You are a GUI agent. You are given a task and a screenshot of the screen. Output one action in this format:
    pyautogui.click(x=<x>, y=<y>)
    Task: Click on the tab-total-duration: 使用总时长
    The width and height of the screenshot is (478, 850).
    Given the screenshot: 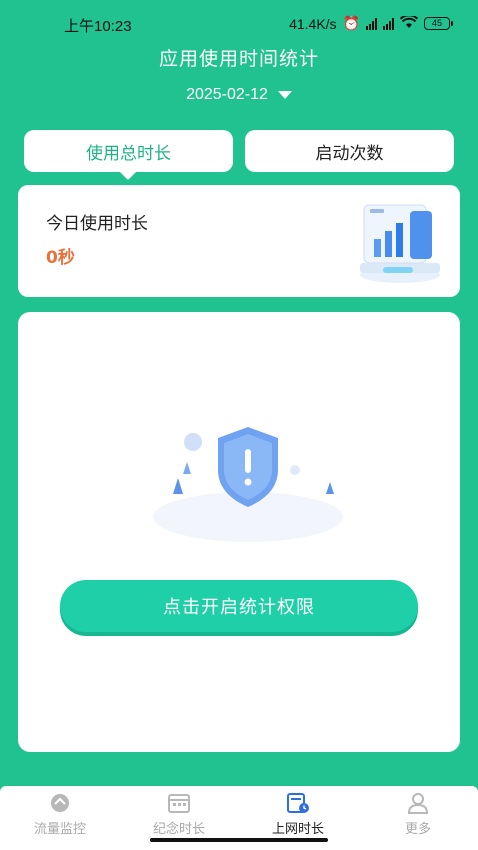 What is the action you would take?
    pyautogui.click(x=128, y=155)
    